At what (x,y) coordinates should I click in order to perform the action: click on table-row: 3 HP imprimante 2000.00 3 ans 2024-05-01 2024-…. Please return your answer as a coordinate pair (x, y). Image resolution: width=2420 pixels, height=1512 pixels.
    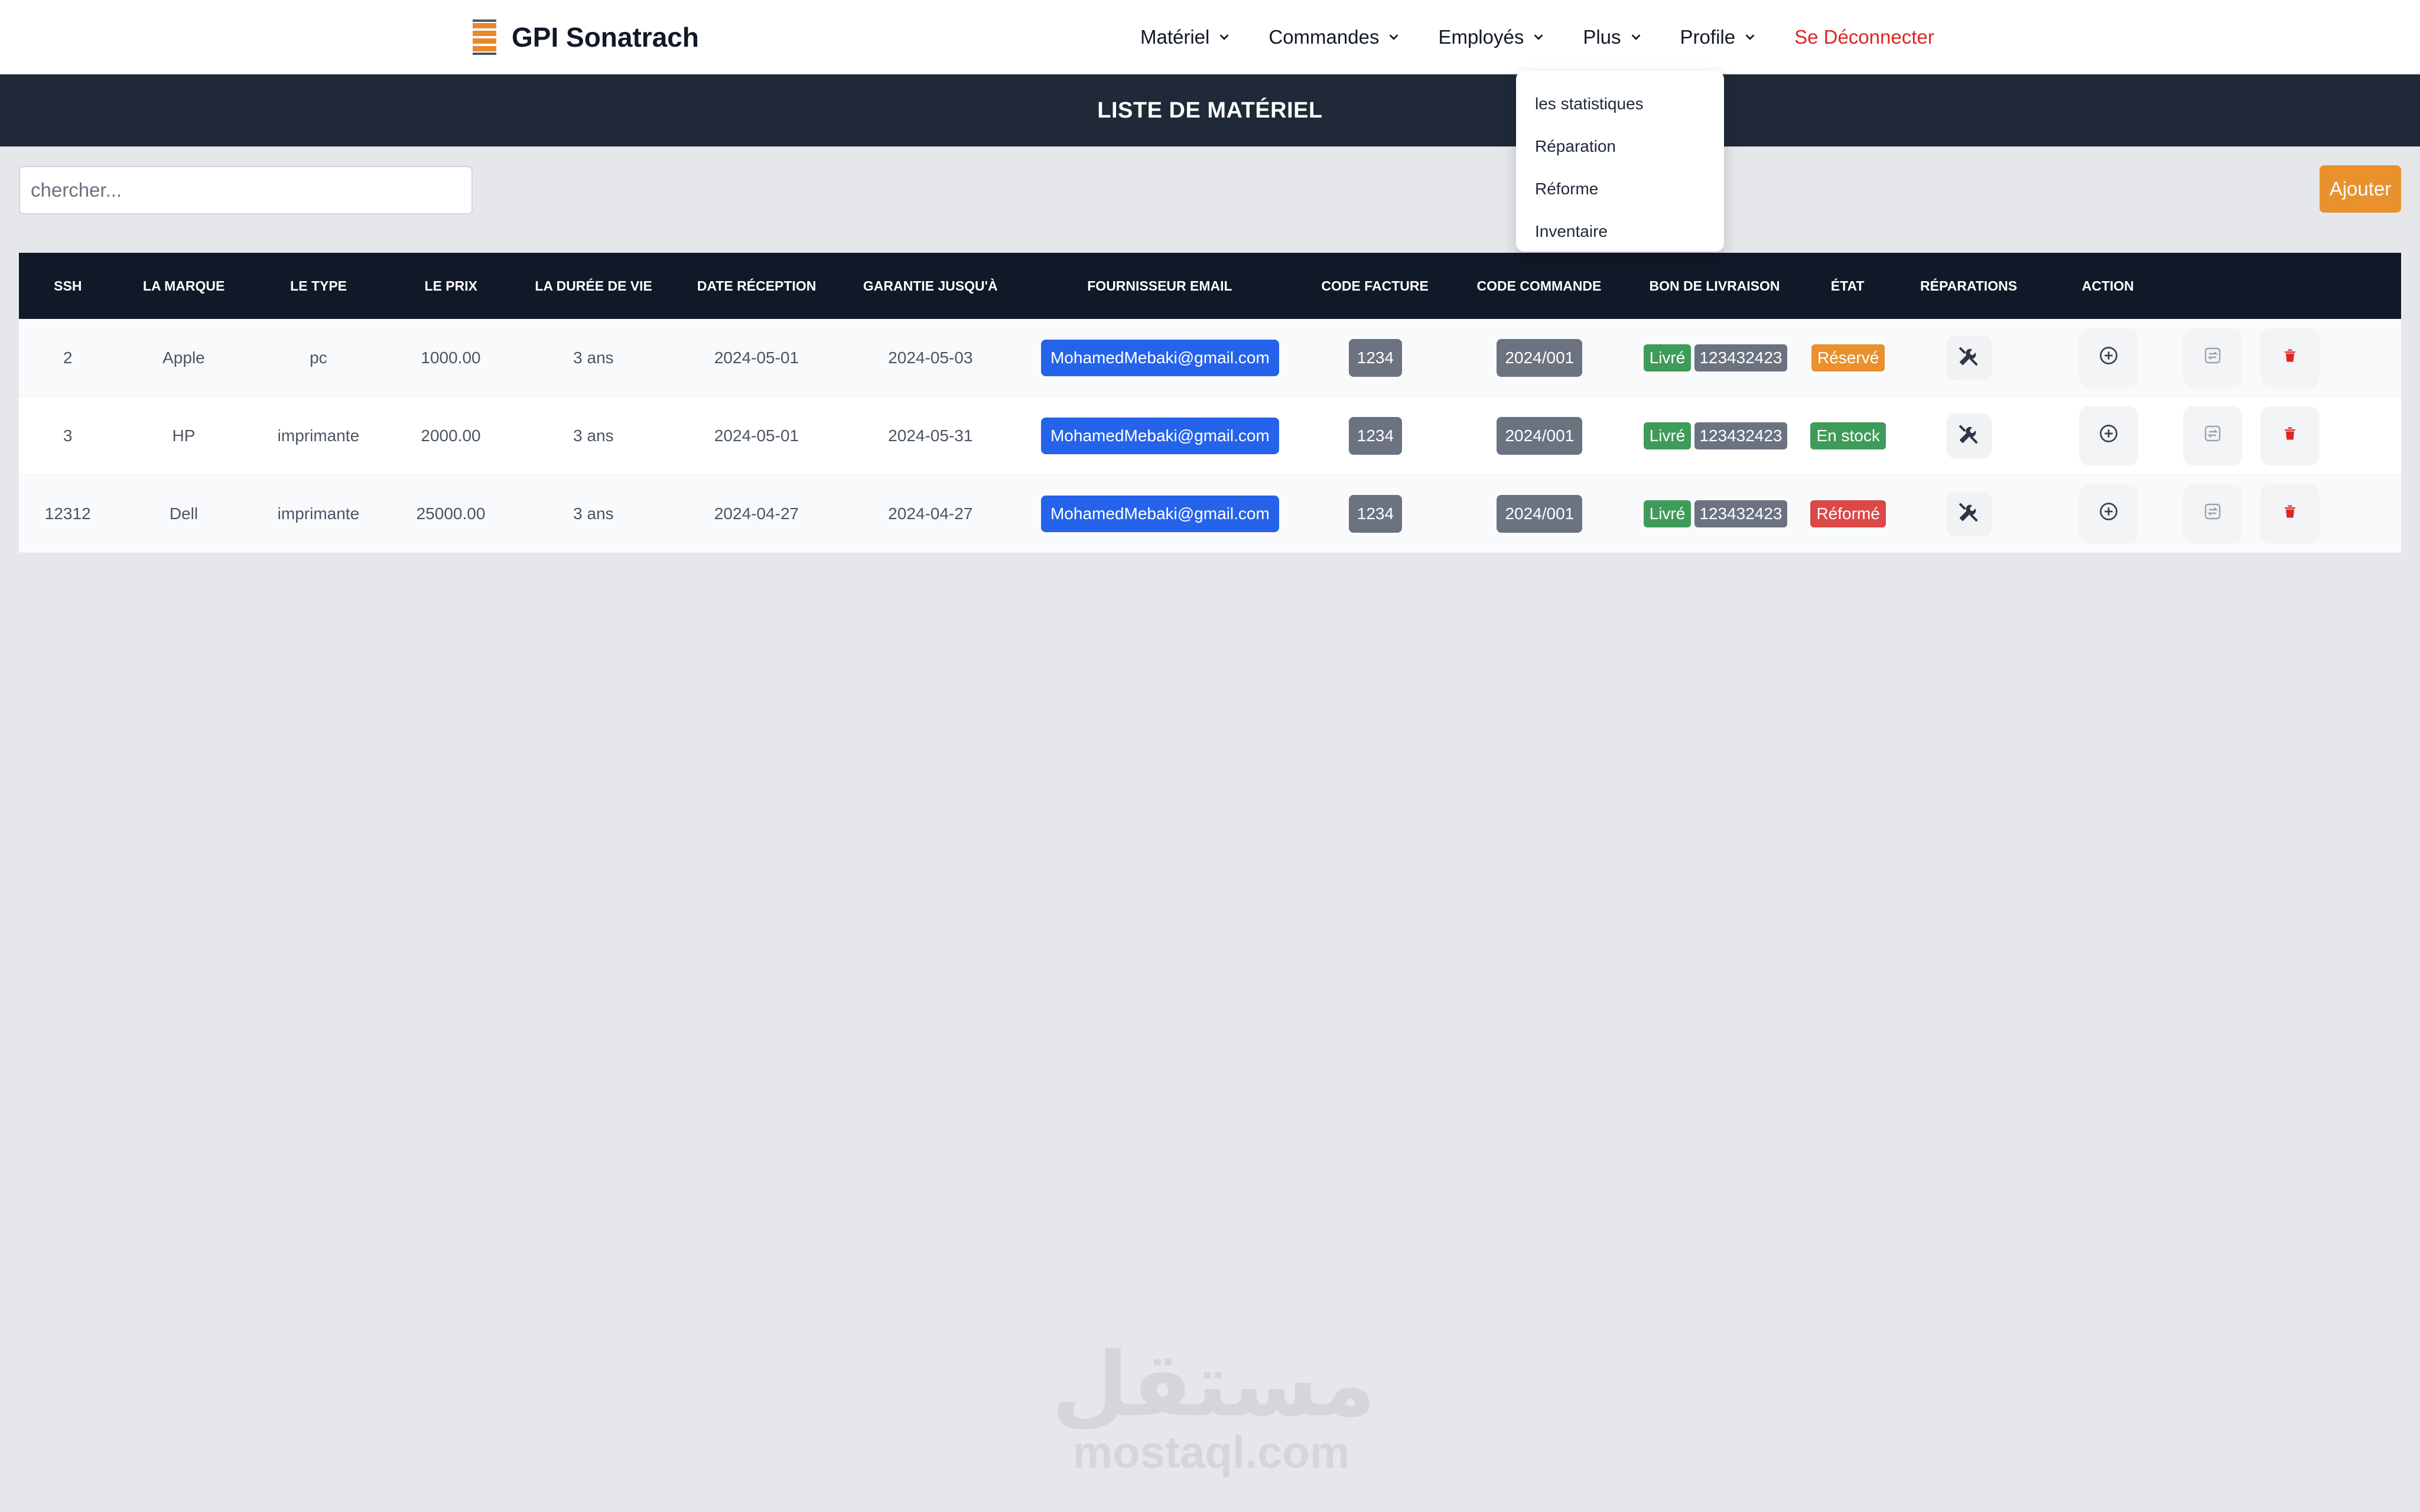
    Looking at the image, I should click on (1210, 436).